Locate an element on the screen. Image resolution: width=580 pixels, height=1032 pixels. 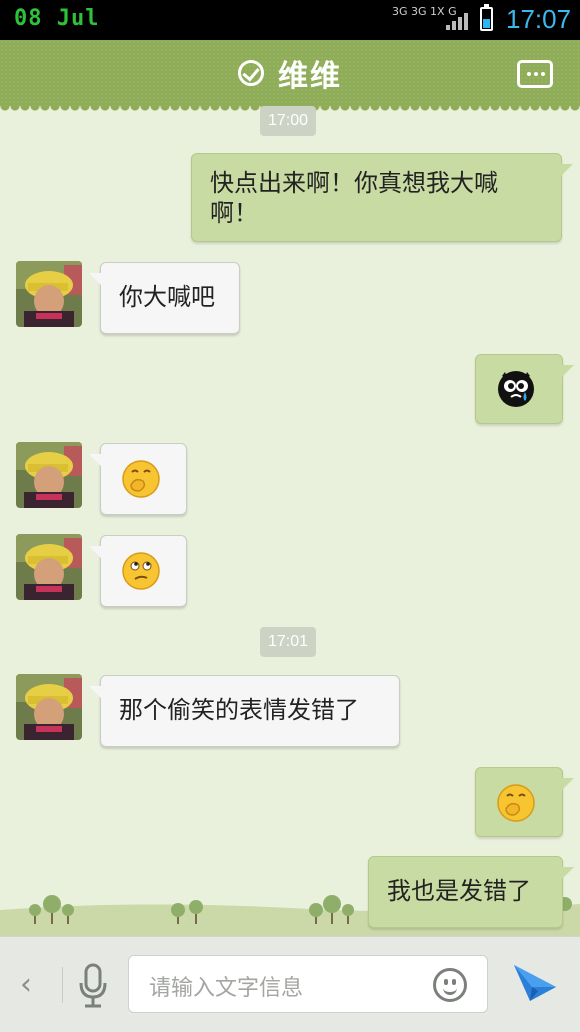
check-circle-icon is located at coordinates (251, 73).